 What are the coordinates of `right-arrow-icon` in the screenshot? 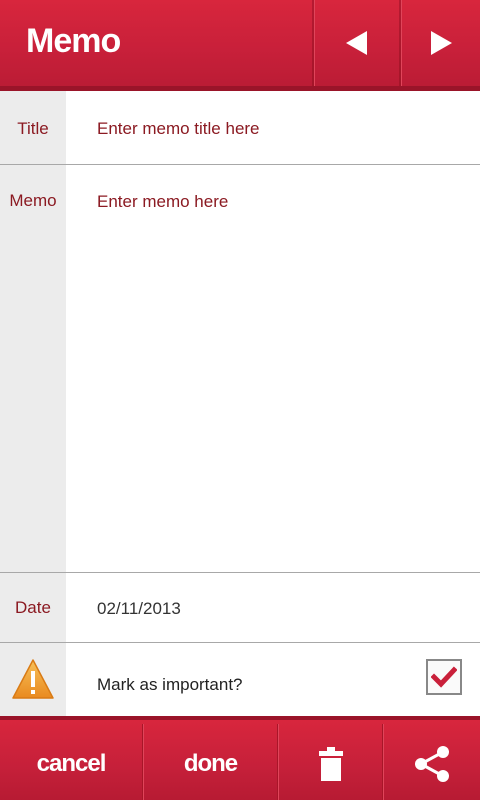 It's located at (441, 43).